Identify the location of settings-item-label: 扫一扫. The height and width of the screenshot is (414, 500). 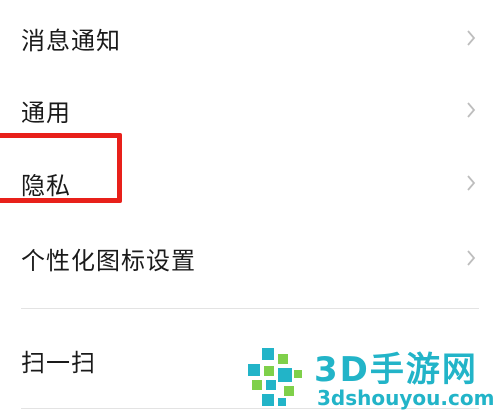
(58, 362).